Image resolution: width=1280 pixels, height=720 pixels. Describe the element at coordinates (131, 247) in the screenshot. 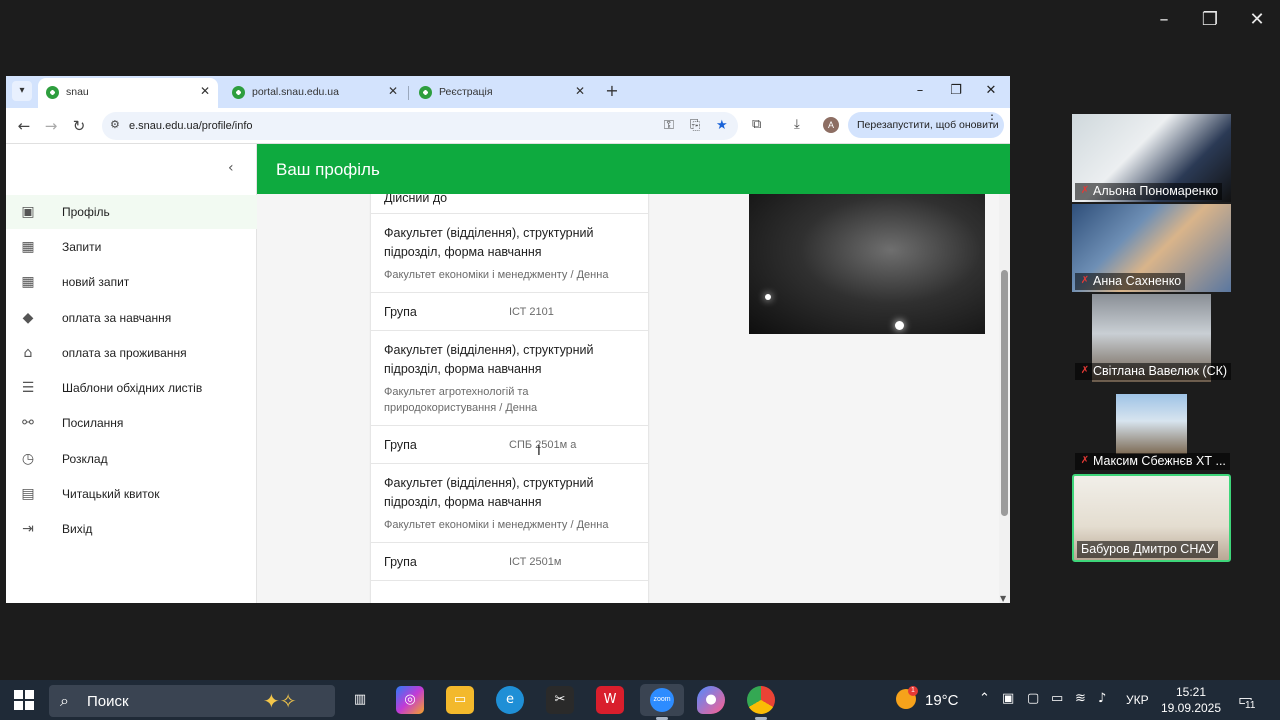

I see `sidebar-item-requests: ▦ Запити` at that location.